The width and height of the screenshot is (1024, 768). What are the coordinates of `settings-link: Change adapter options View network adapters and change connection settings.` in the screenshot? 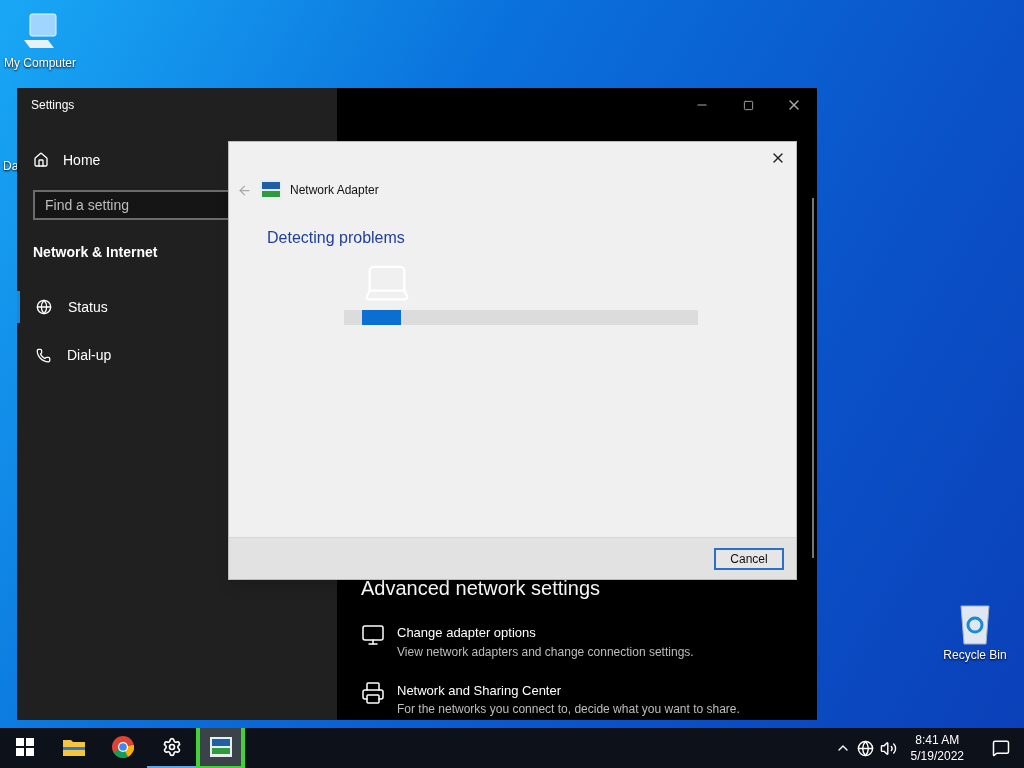 It's located at (584, 642).